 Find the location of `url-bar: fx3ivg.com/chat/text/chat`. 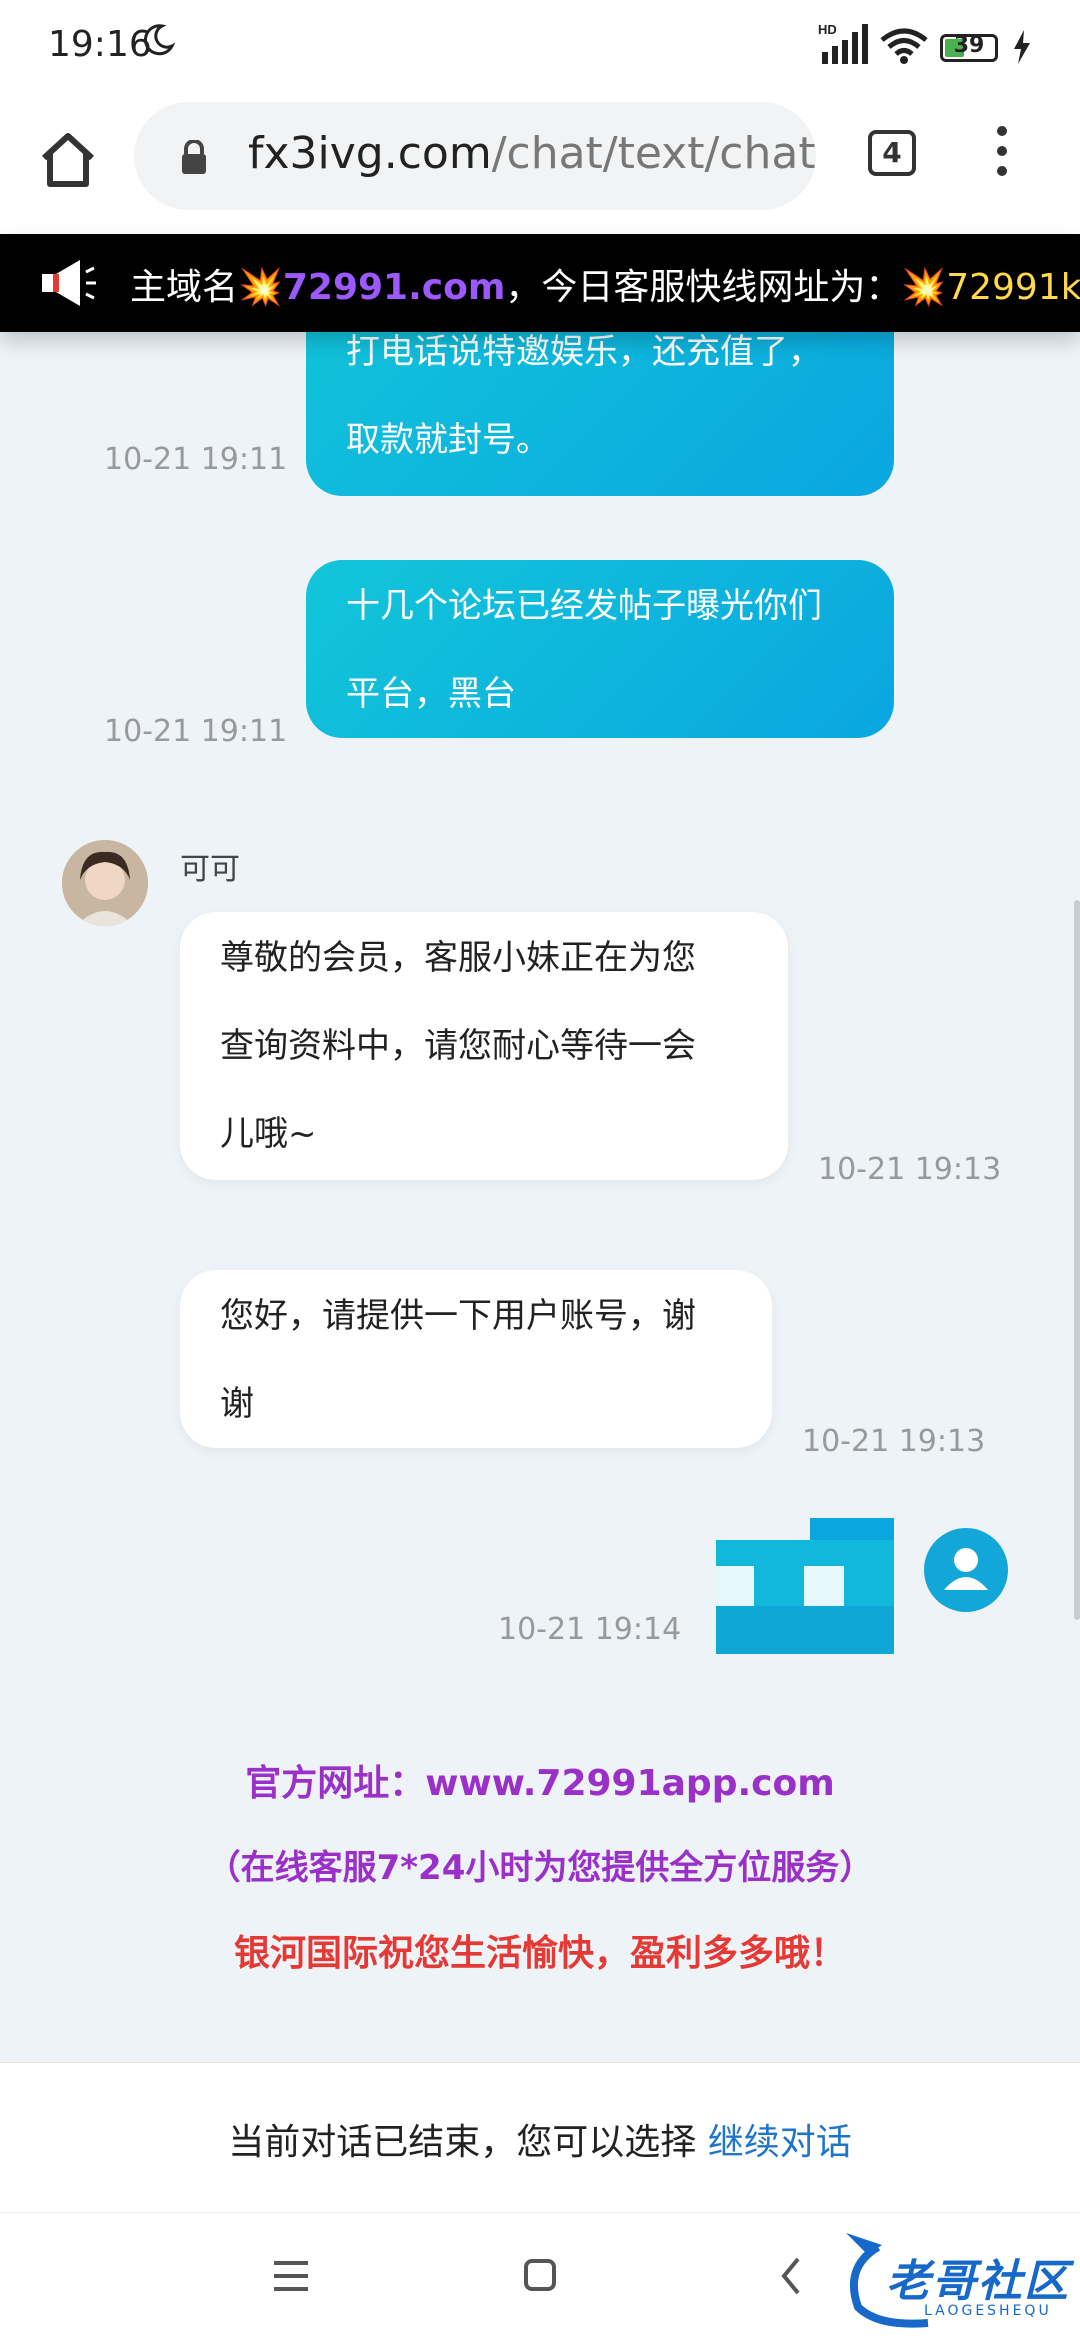

url-bar: fx3ivg.com/chat/text/chat is located at coordinates (475, 156).